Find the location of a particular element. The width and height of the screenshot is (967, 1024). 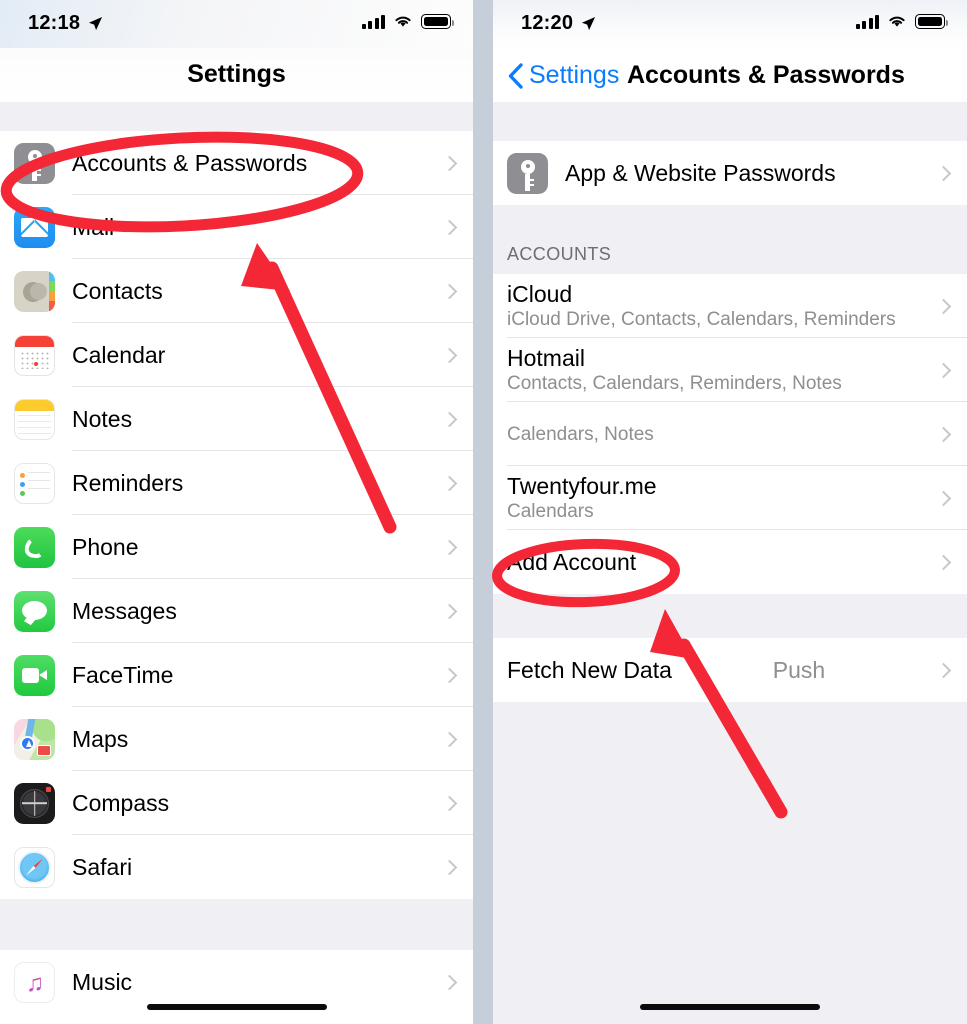

settings-row-messages: Messages is located at coordinates (236, 611).